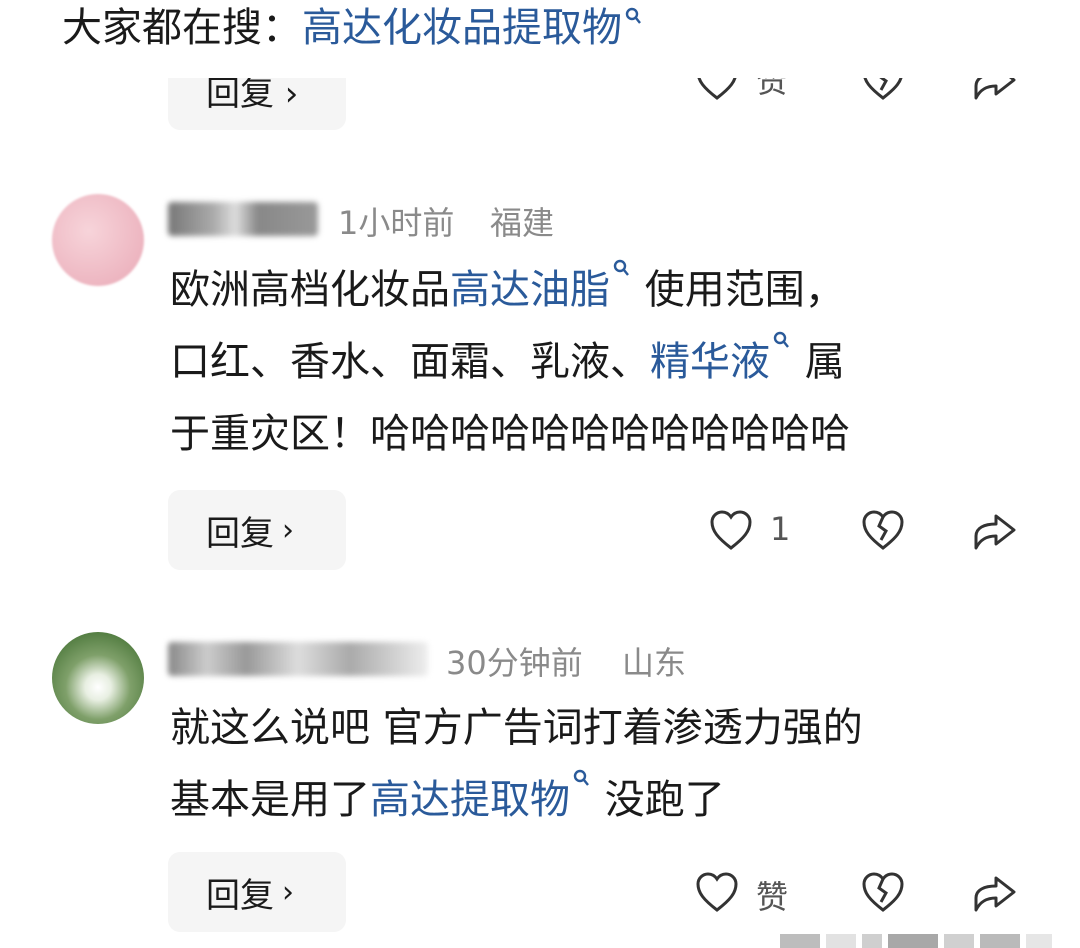  I want to click on comment-location: 山东, so click(654, 663).